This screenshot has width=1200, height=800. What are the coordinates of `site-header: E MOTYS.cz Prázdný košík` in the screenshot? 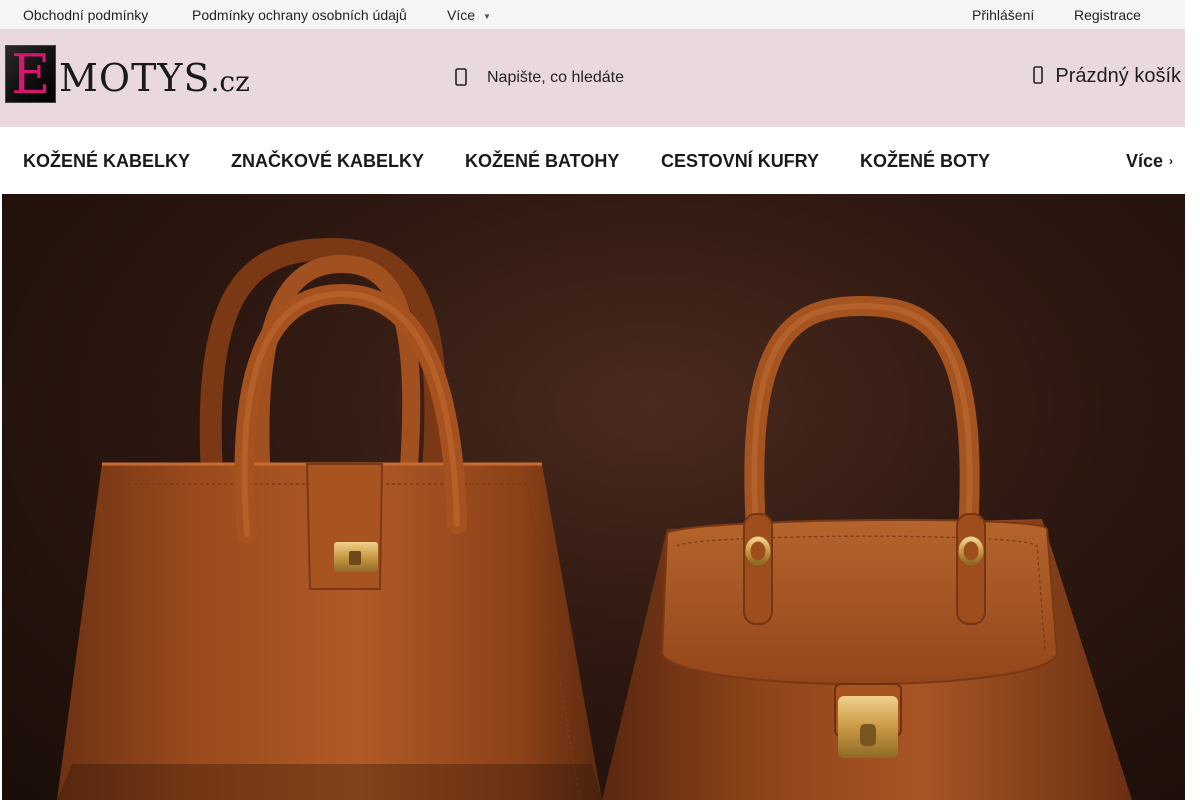 It's located at (592, 78).